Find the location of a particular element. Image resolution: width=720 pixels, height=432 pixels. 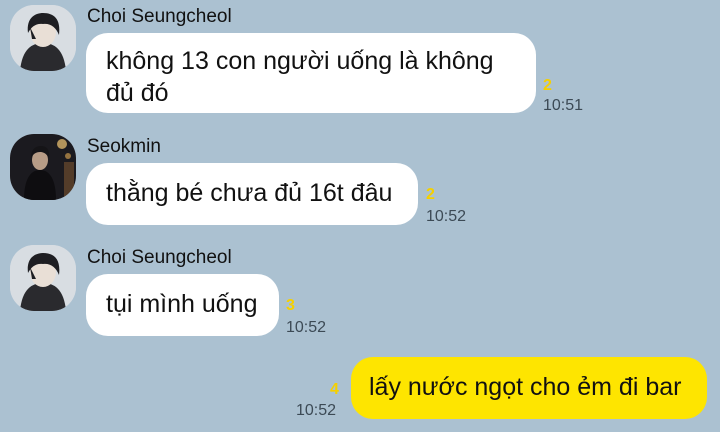

message-bubble: tụi mình uống is located at coordinates (182, 305).